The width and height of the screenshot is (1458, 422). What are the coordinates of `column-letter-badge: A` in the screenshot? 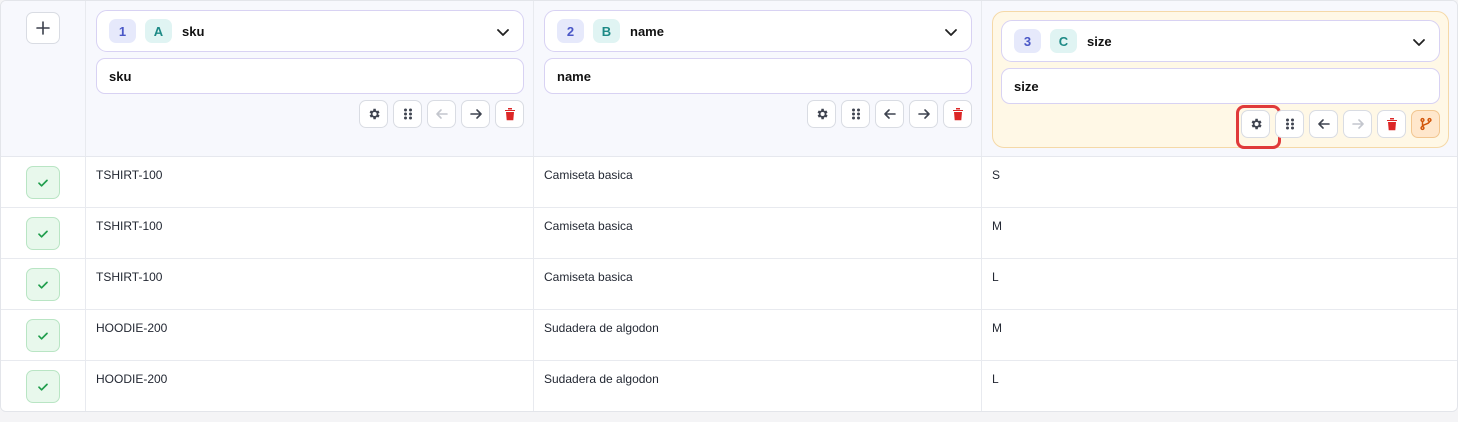 It's located at (158, 31).